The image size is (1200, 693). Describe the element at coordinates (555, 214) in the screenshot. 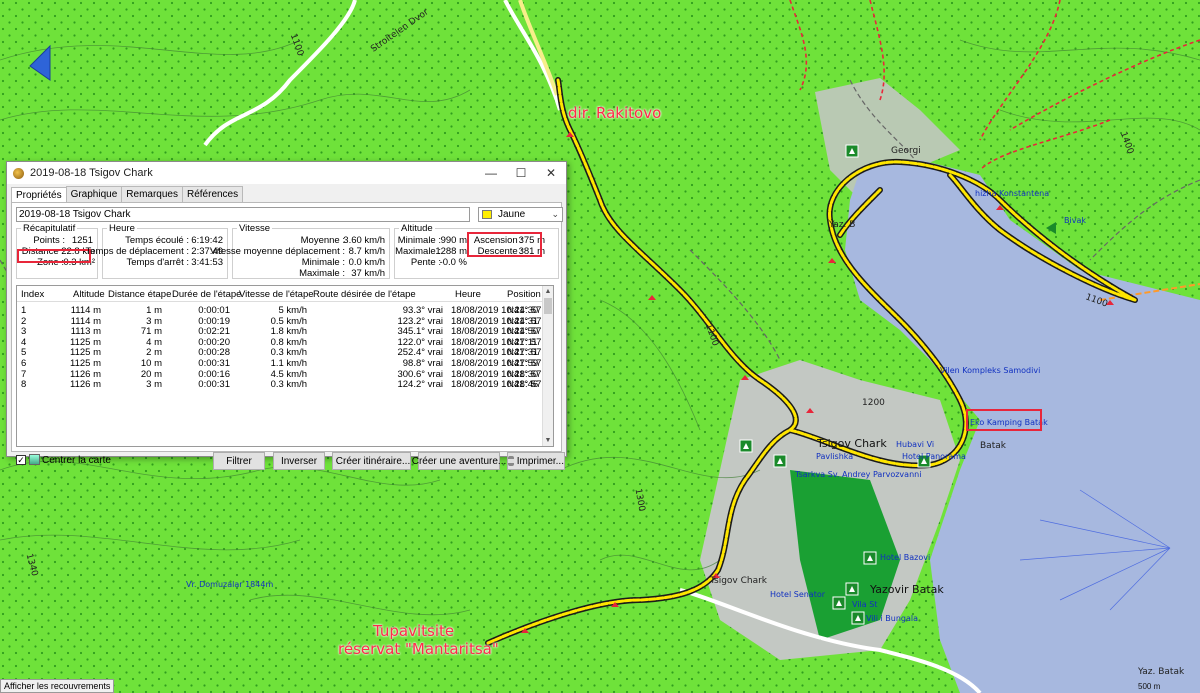

I see `chevron-down-icon: ⌄` at that location.